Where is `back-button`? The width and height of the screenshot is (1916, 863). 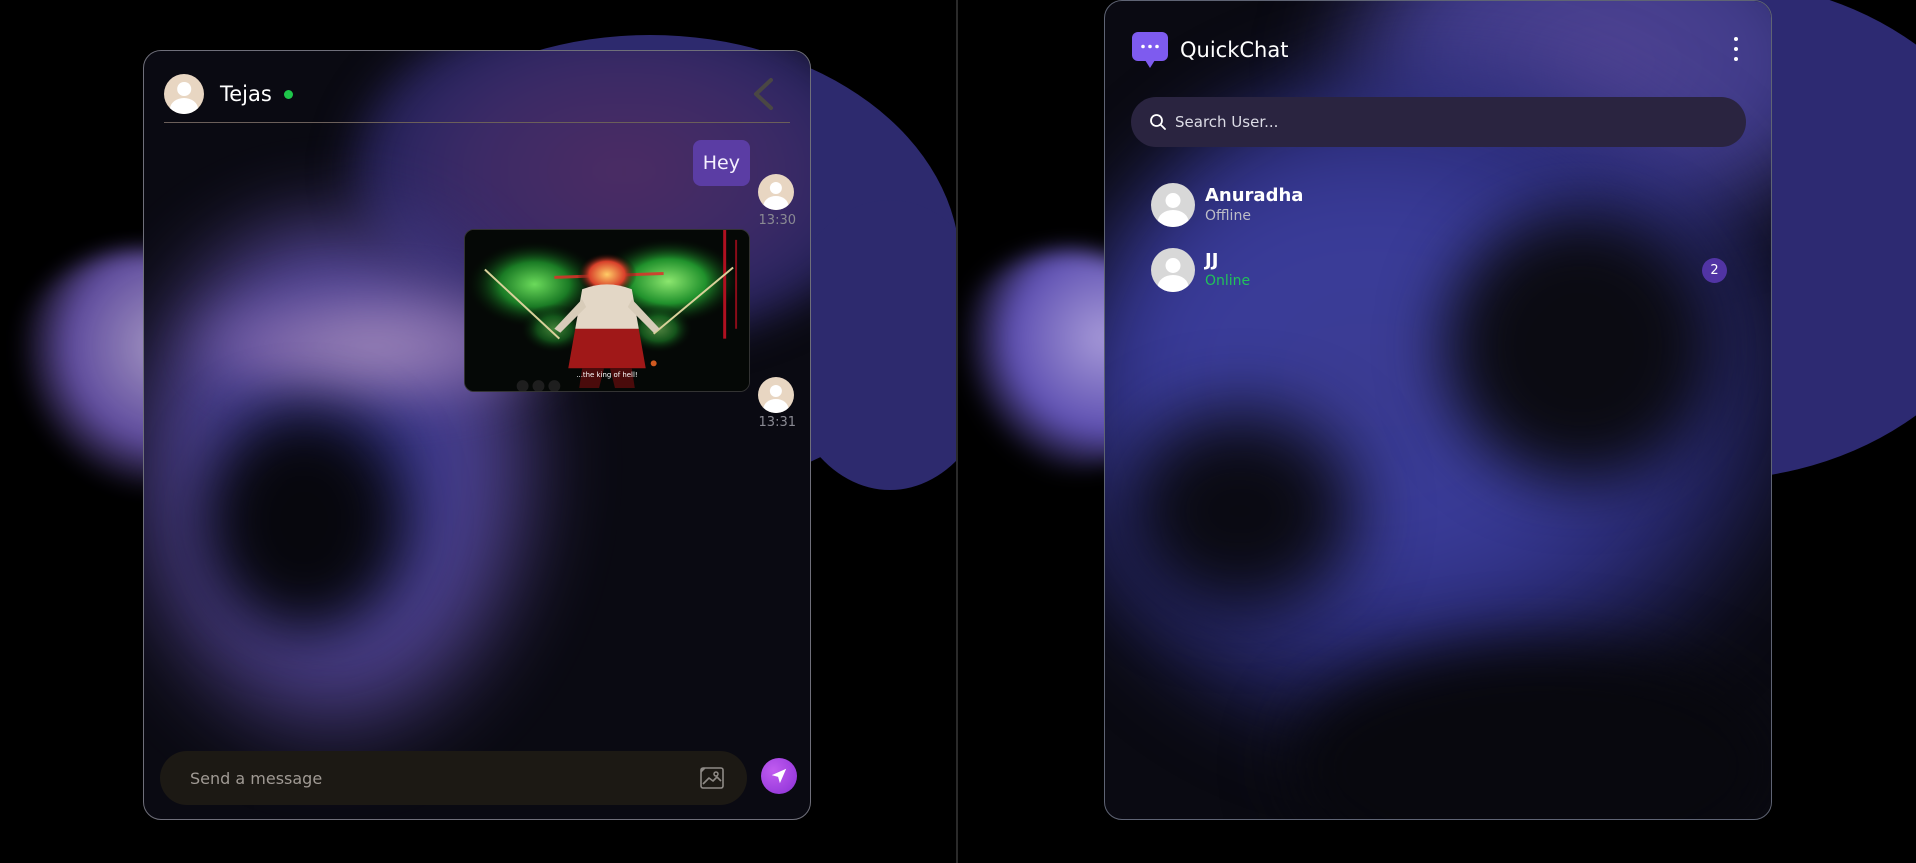 back-button is located at coordinates (763, 94).